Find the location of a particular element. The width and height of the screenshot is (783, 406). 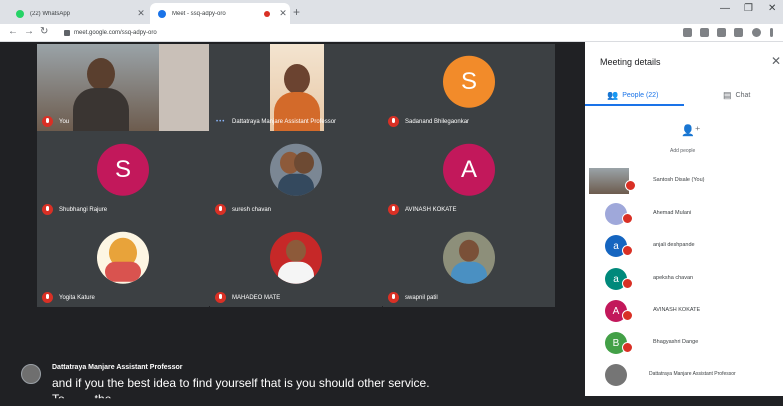

menu-icon is located at coordinates (771, 32).